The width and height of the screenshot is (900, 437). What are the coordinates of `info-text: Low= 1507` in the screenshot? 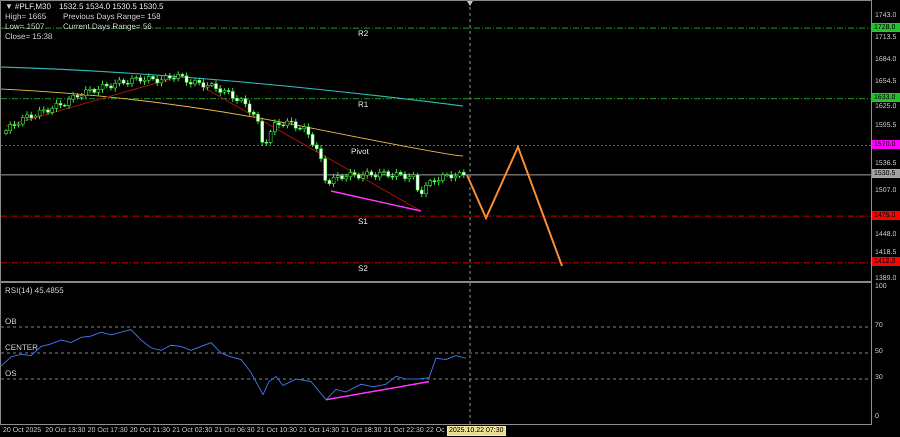 It's located at (25, 27).